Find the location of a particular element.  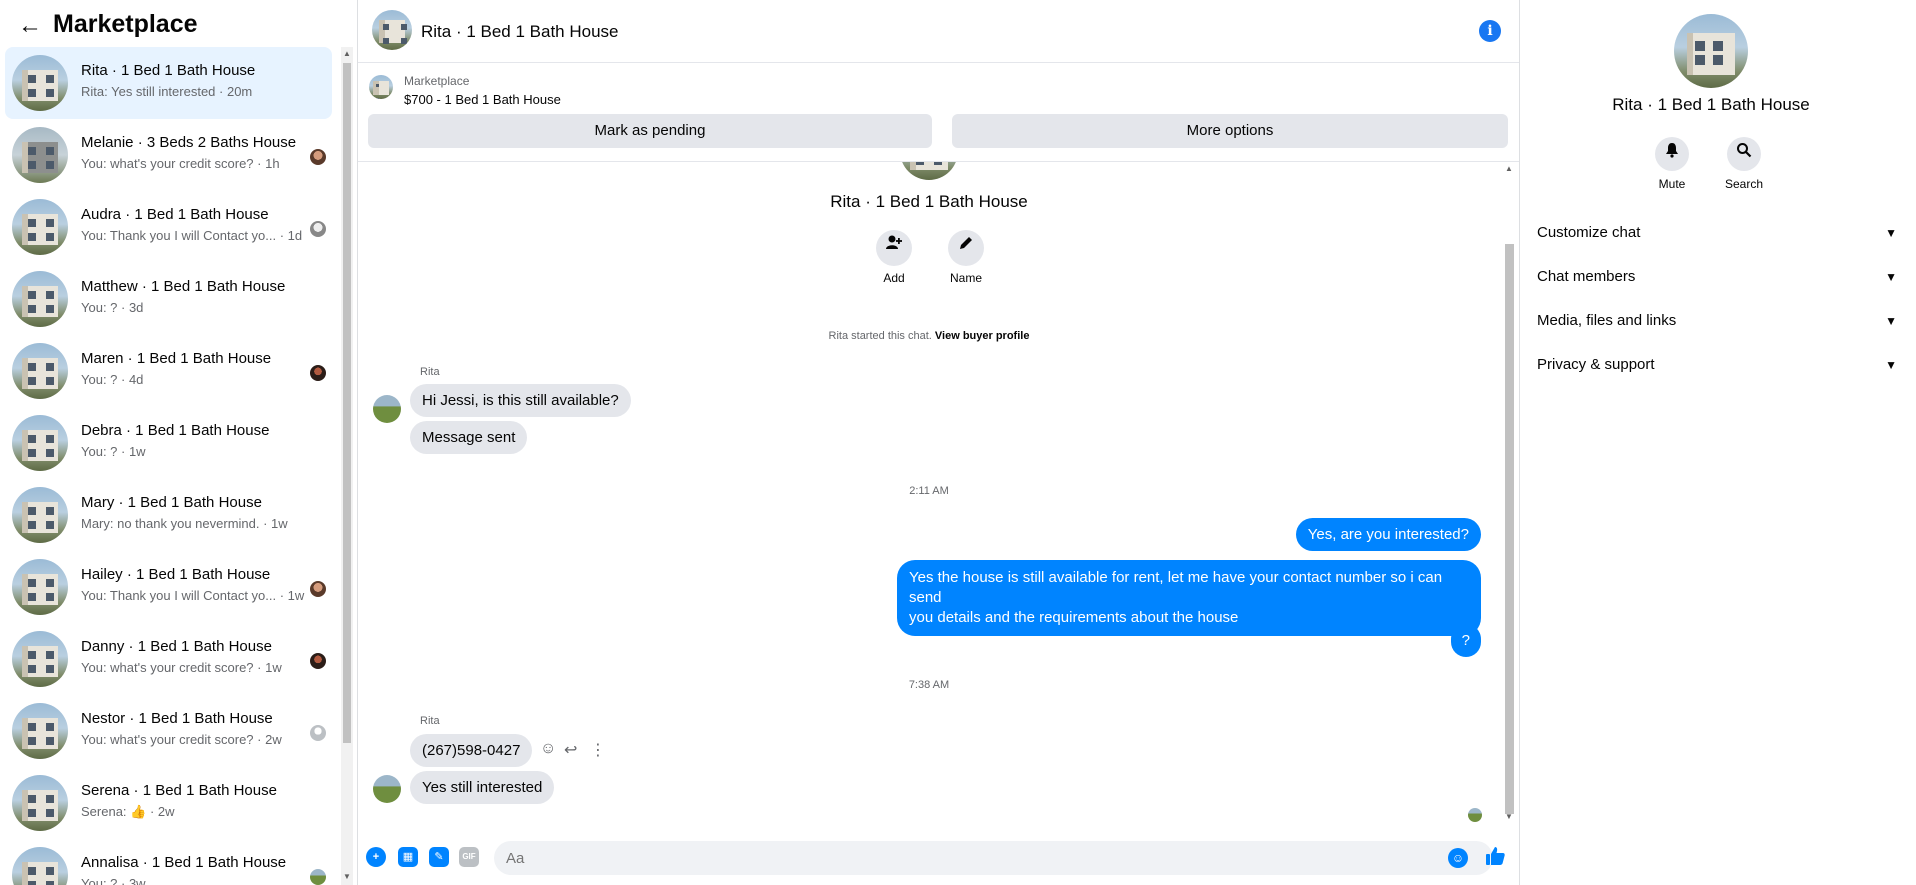

customize-chat-section: Customize chat ▼ is located at coordinates (1717, 233).